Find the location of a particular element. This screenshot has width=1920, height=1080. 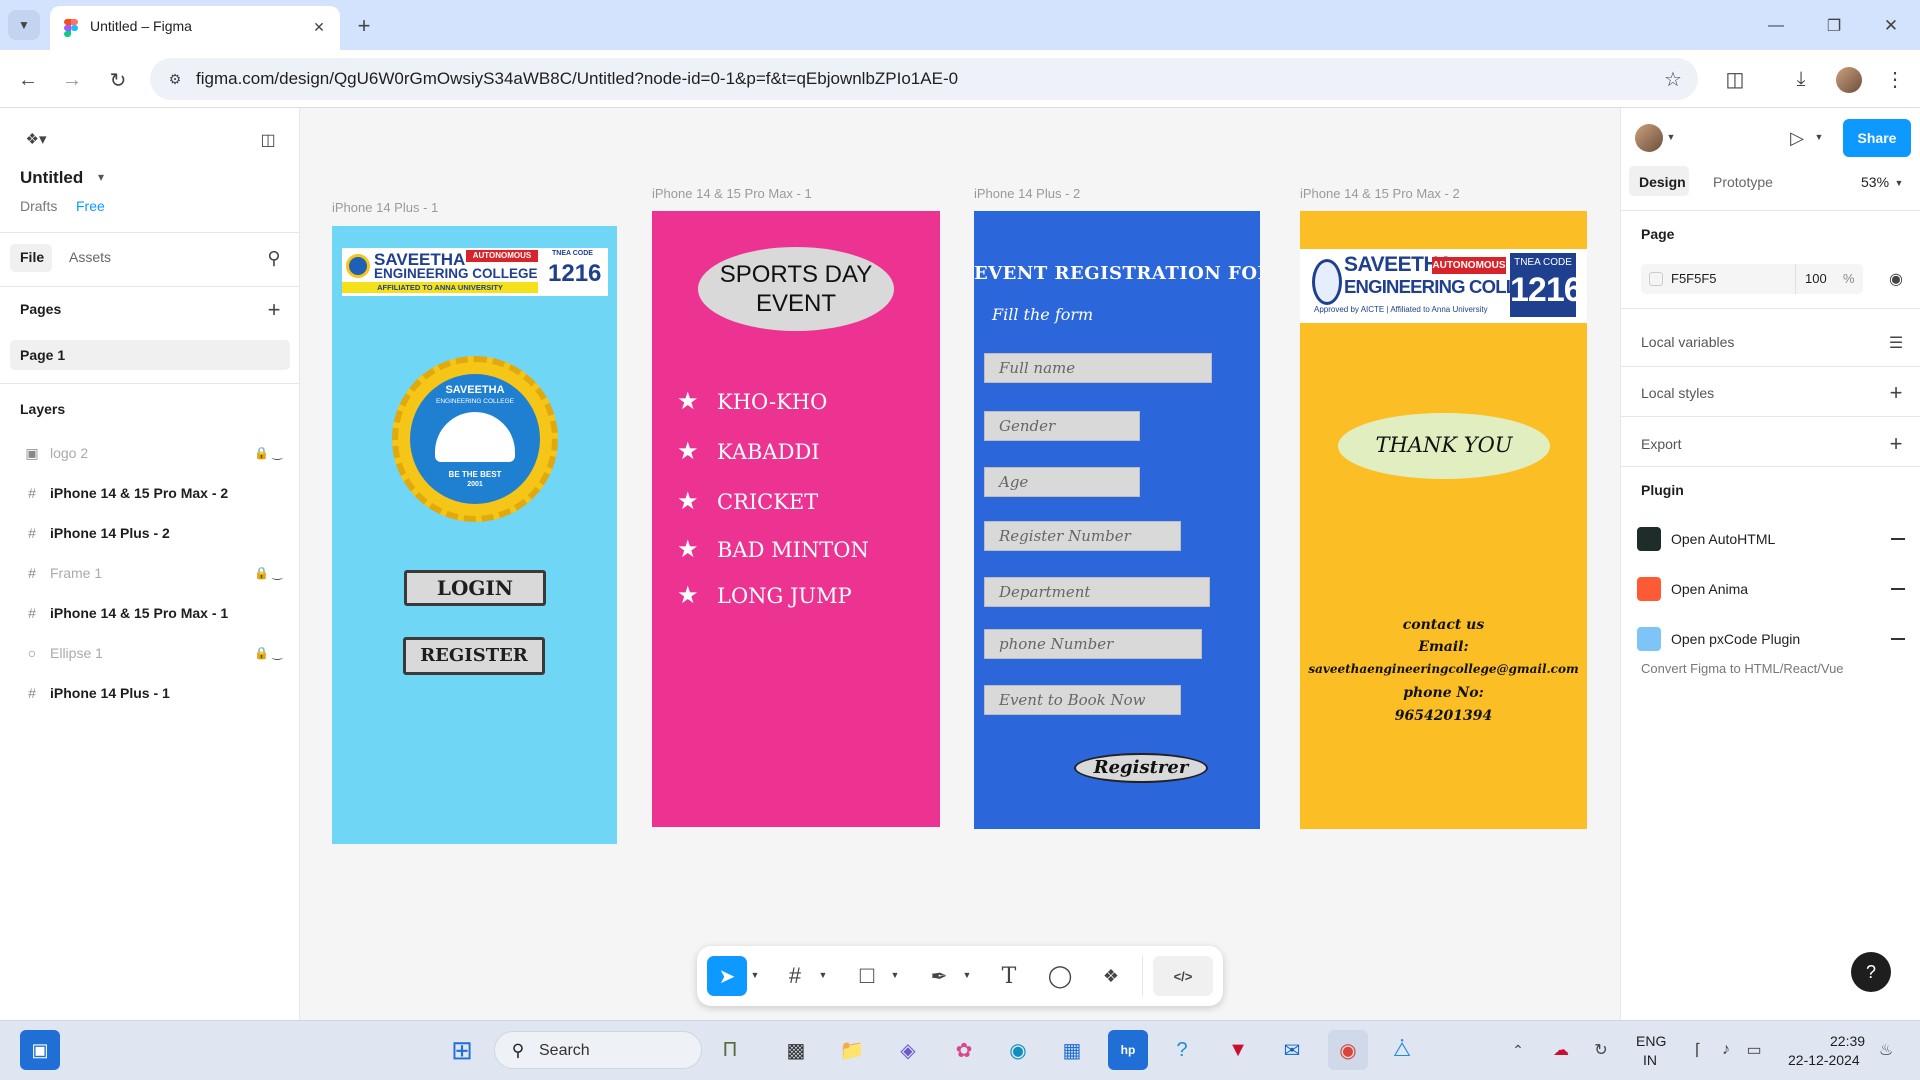

register-number-field: Register Number is located at coordinates (1082, 536).